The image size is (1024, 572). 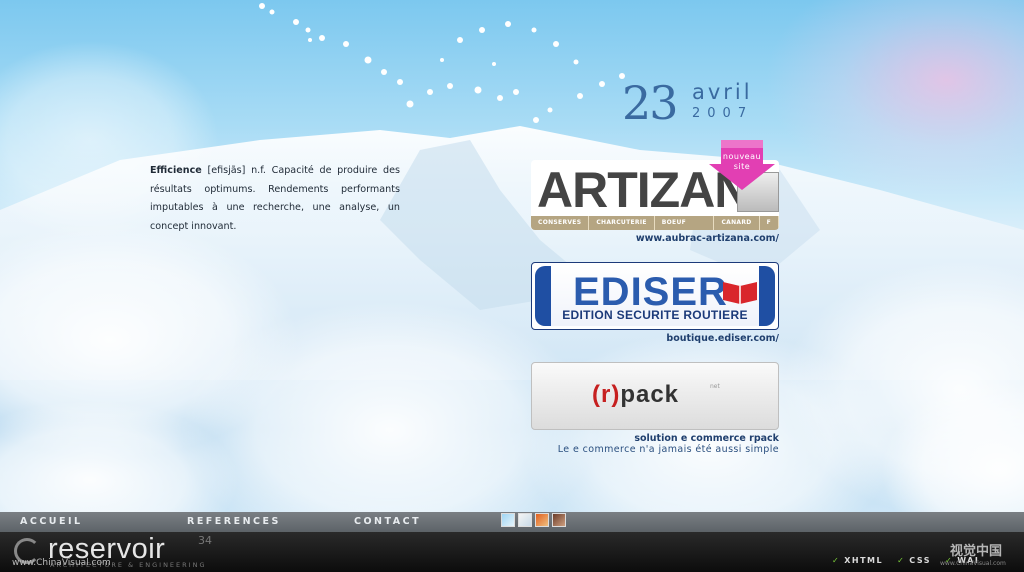 I want to click on ediser-banner: EDISER EDITION SECURITE ROUTIERE, so click(x=655, y=296).